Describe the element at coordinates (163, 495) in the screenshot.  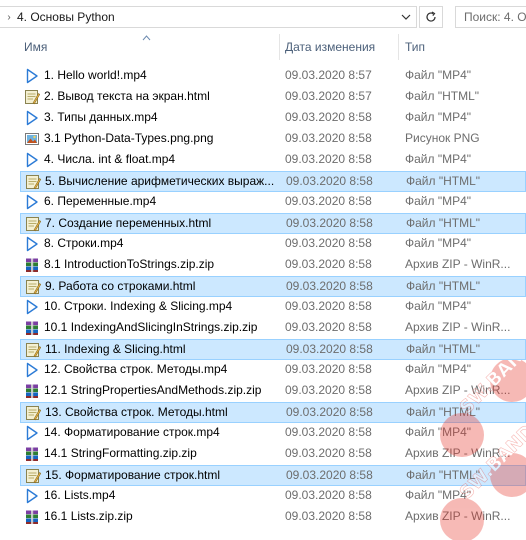
I see `file-name: 16. Lists.mp4` at that location.